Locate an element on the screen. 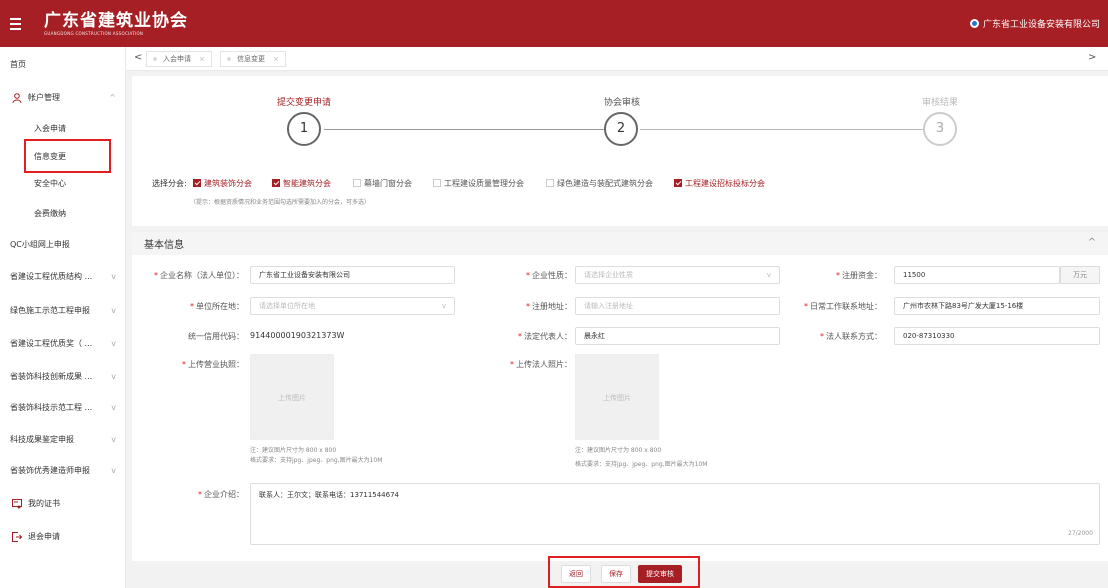  step-3-label: 审核结果 is located at coordinates (939, 103).